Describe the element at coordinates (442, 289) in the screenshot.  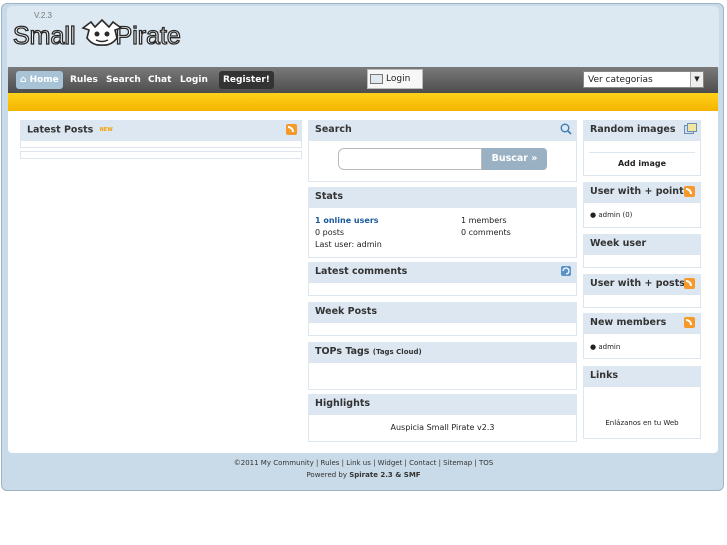
I see `latest-comments-body` at that location.